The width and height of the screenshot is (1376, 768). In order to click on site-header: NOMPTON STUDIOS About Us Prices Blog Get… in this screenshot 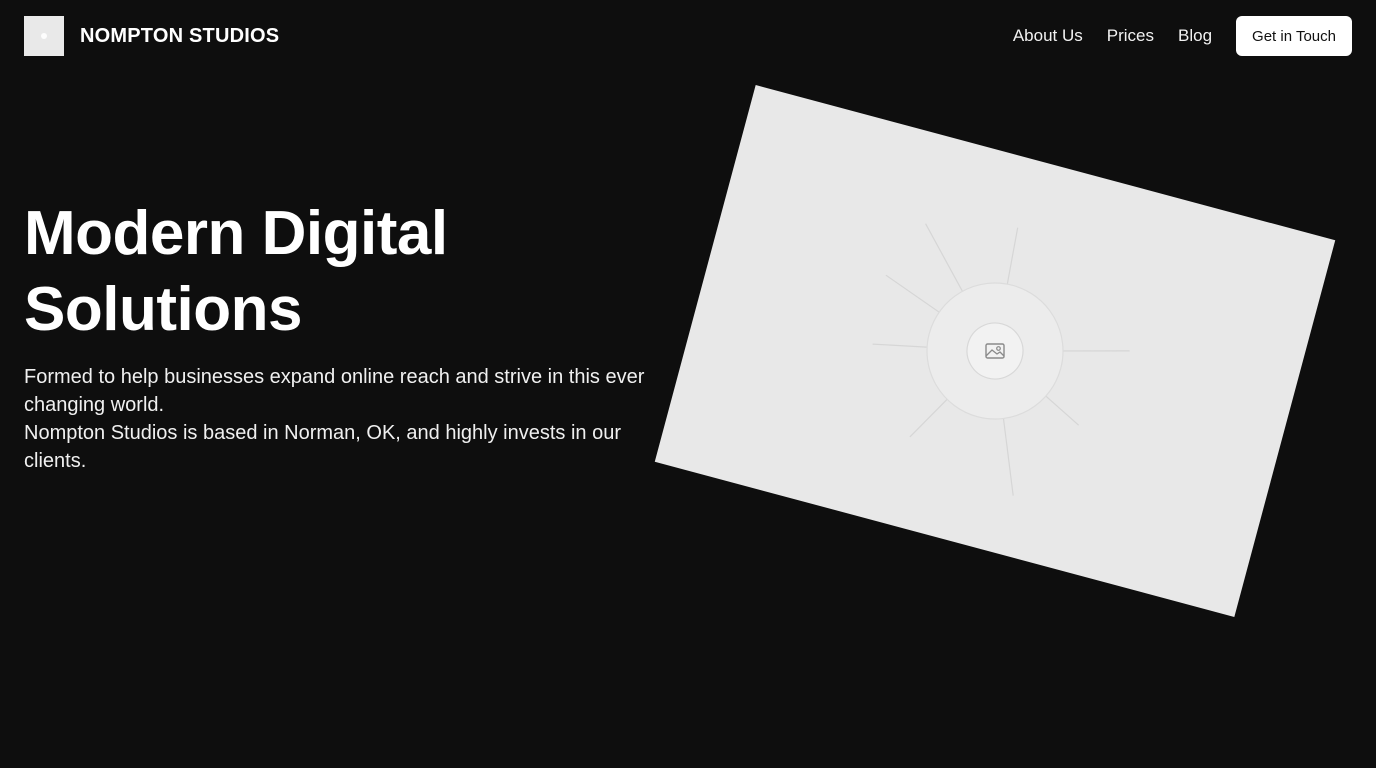, I will do `click(688, 36)`.